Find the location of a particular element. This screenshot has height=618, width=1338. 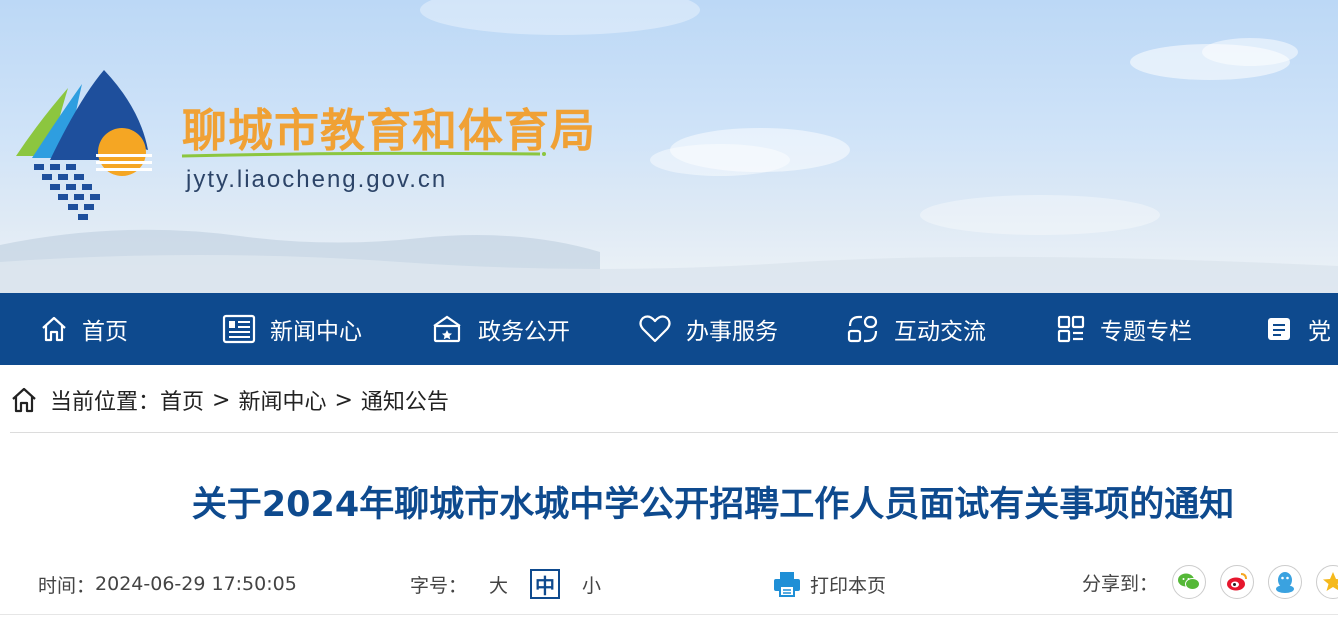

time-value: 2024-06-29 17:50:05 is located at coordinates (196, 584).